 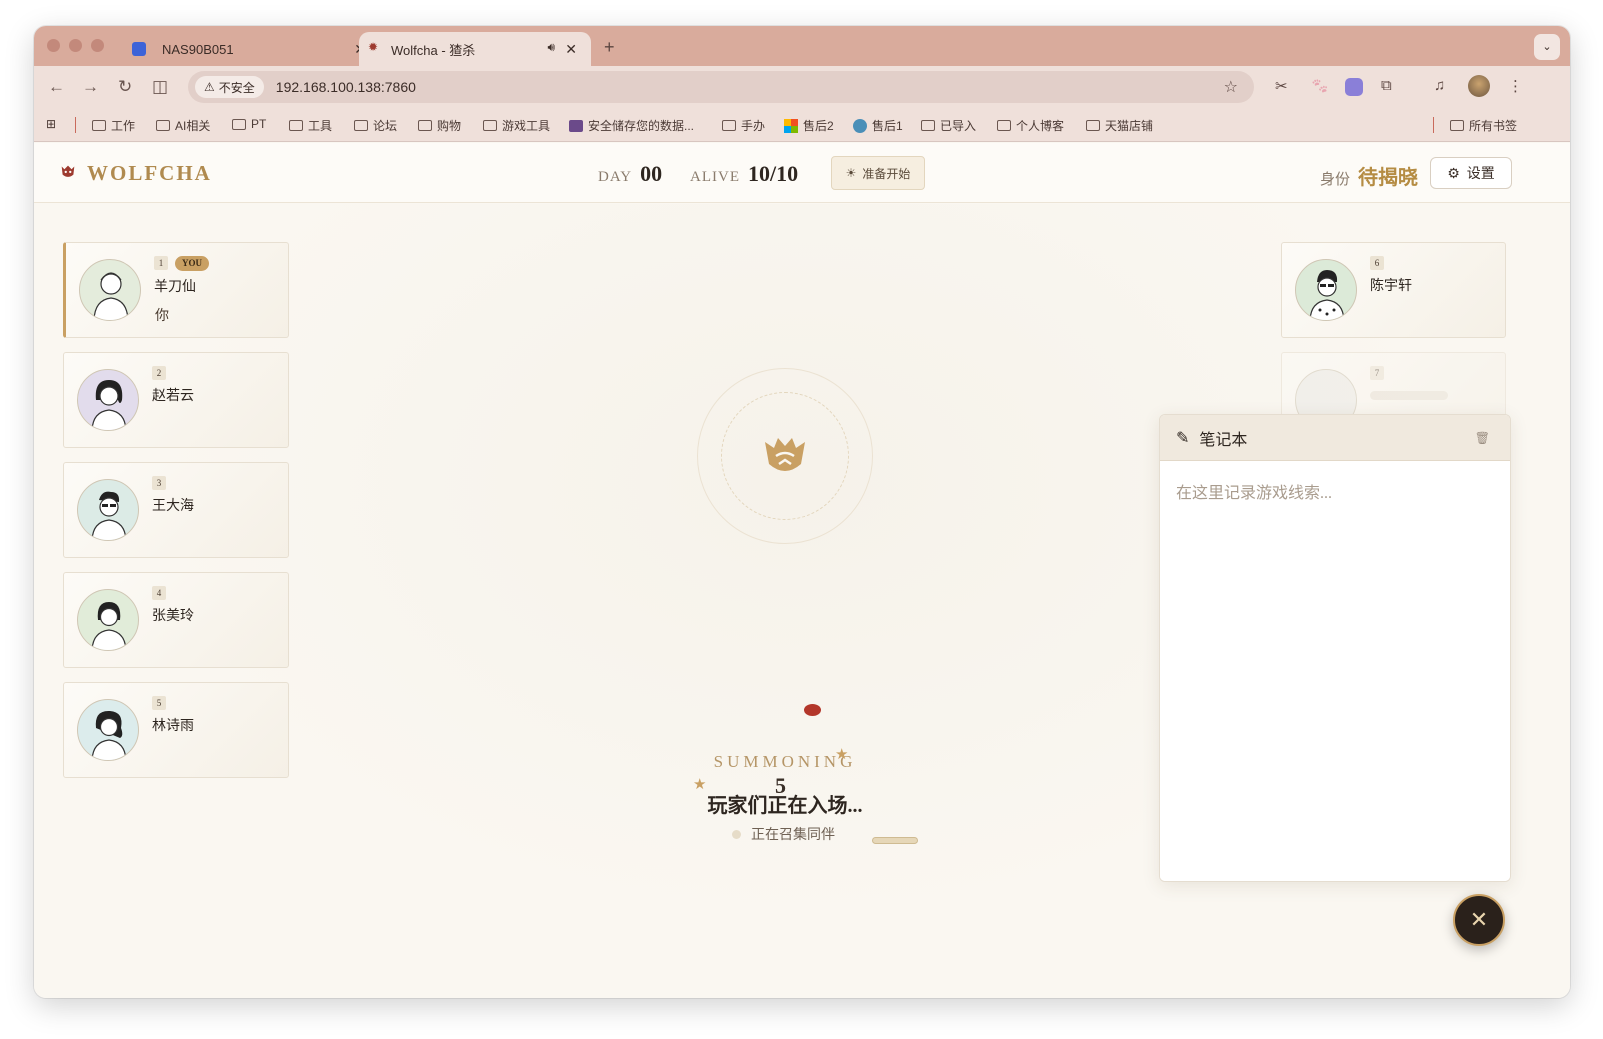 What do you see at coordinates (433, 50) in the screenshot?
I see `tab-title: Wolfcha - 猹杀` at bounding box center [433, 50].